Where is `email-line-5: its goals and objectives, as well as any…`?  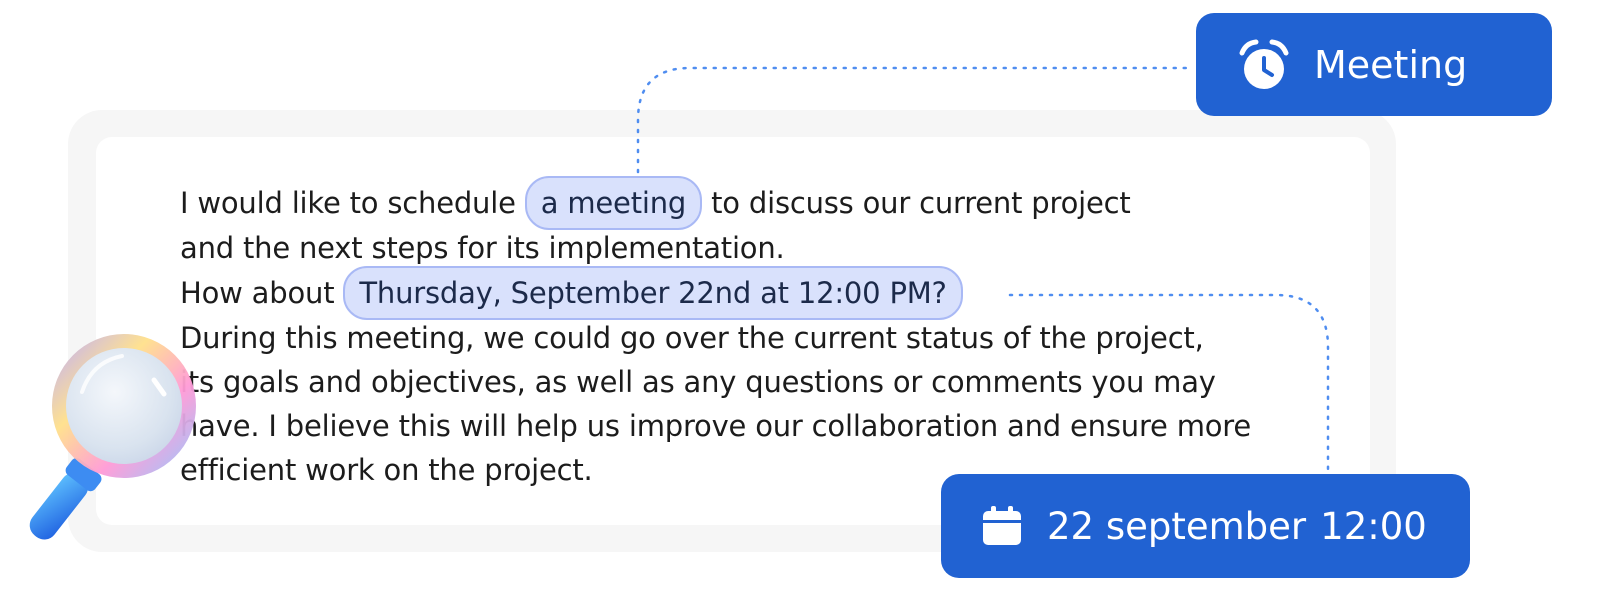 email-line-5: its goals and objectives, as well as any… is located at coordinates (698, 382).